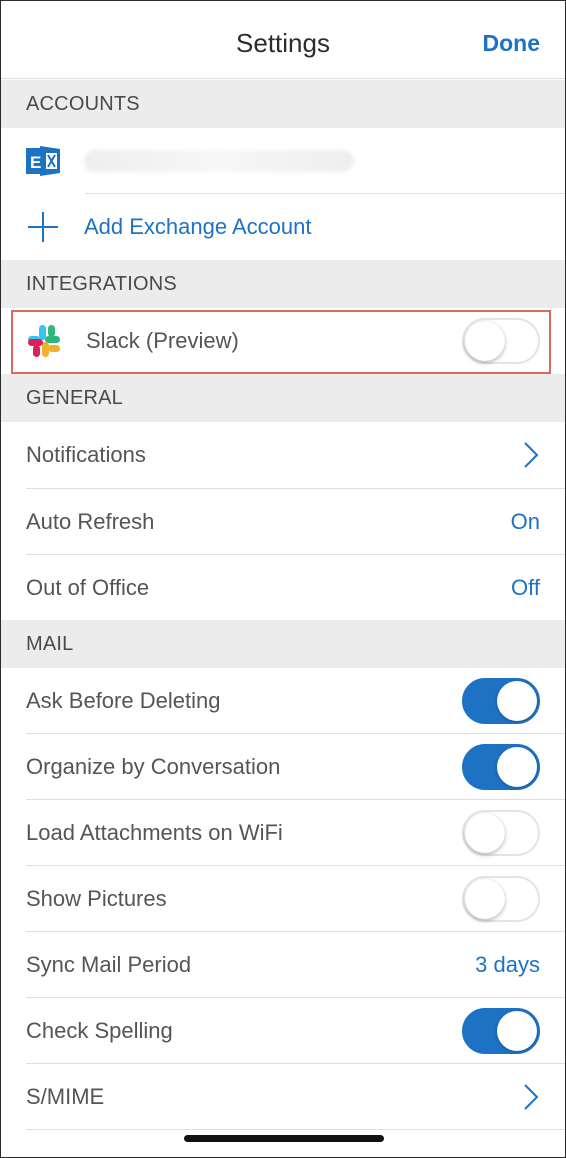  Describe the element at coordinates (109, 964) in the screenshot. I see `mail-row-label: Sync Mail Period` at that location.